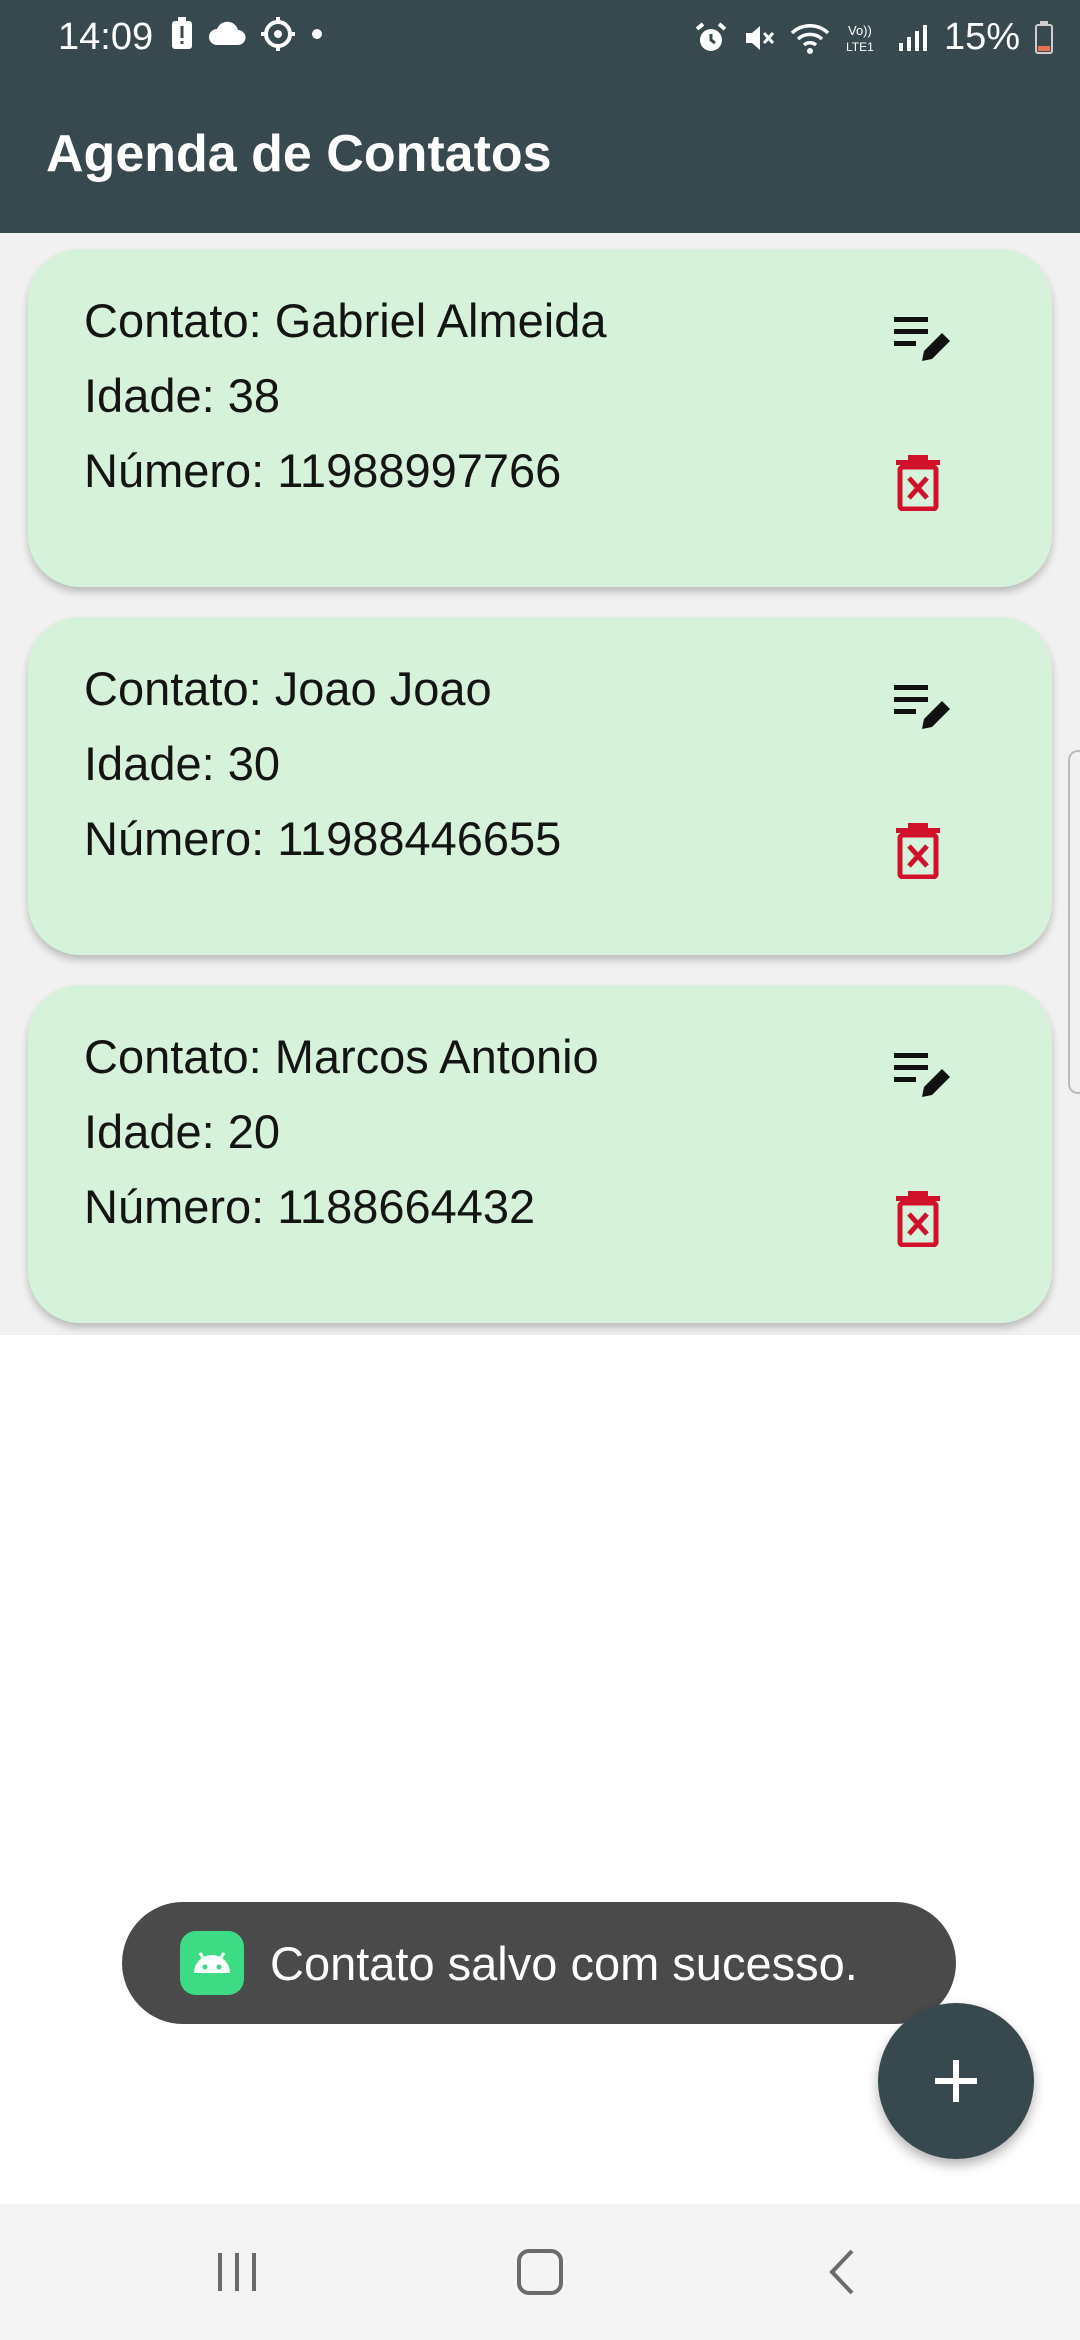 This screenshot has height=2340, width=1080. I want to click on status-right-icons: Vo)) LTE1 15%, so click(874, 37).